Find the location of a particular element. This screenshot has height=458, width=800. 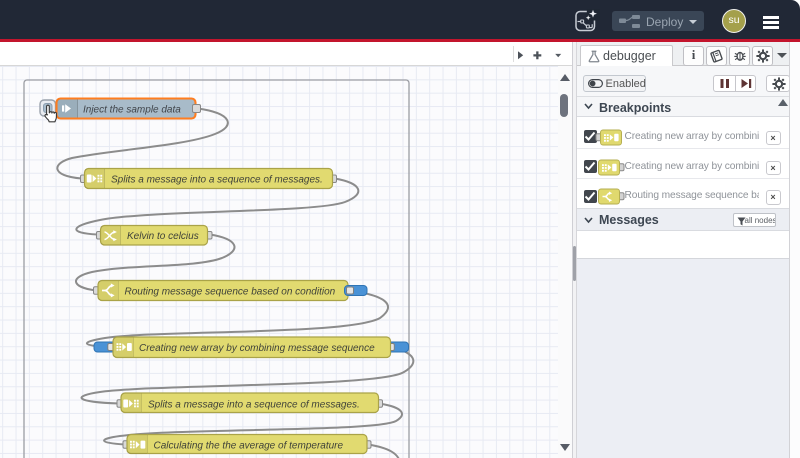

svg-text: Kelvin to celcius is located at coordinates (163, 236).